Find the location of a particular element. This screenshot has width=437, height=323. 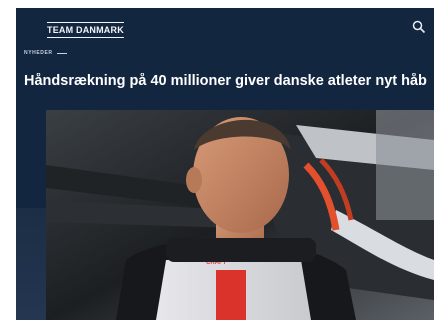

article-kicker: NYHEDER is located at coordinates (45, 53).